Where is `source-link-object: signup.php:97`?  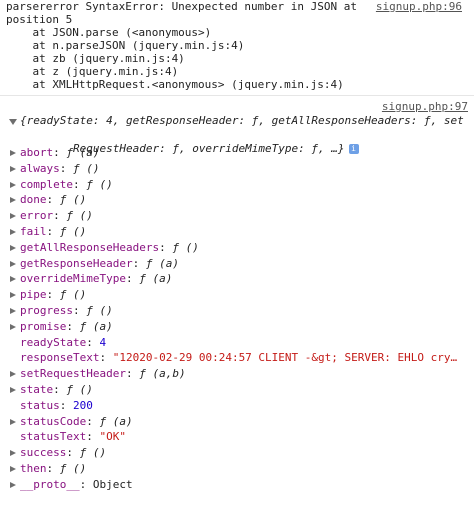
source-link-object: signup.php:97 is located at coordinates (425, 107).